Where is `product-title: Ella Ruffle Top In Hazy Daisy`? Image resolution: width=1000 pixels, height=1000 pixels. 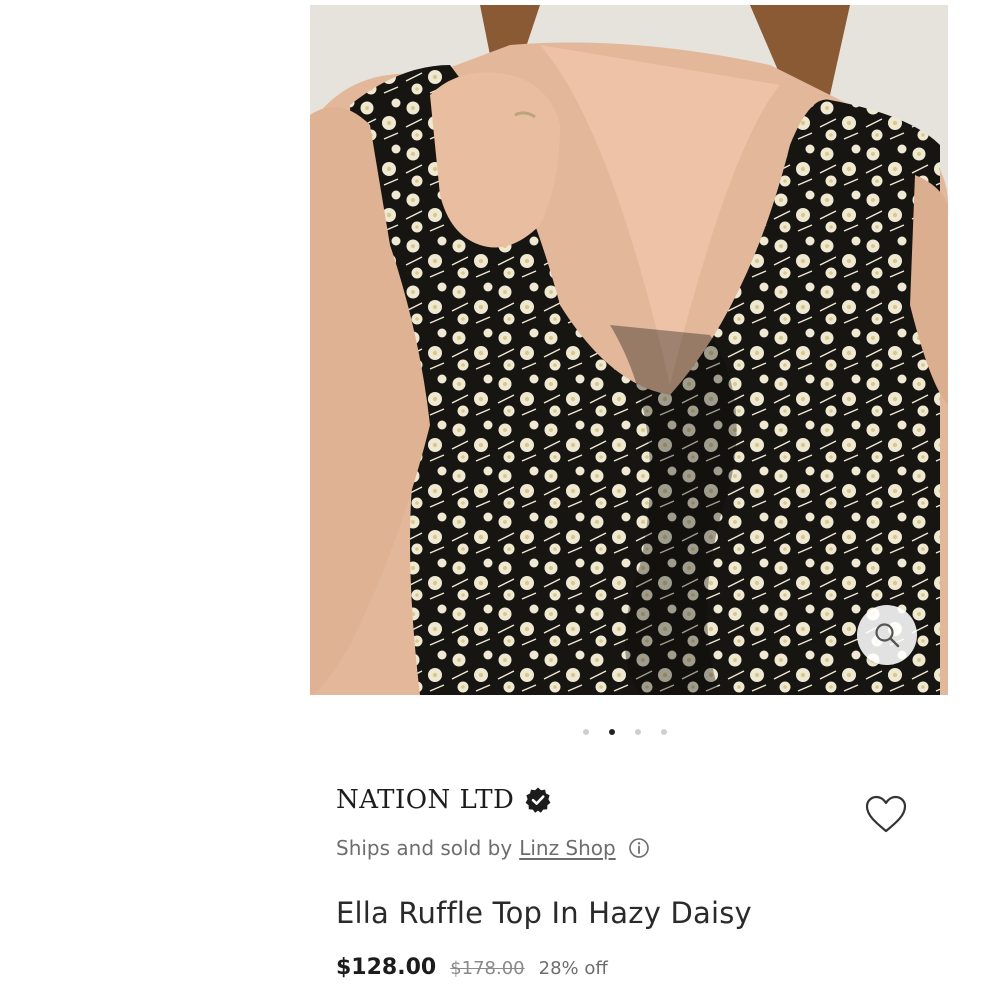
product-title: Ella Ruffle Top In Hazy Daisy is located at coordinates (544, 913).